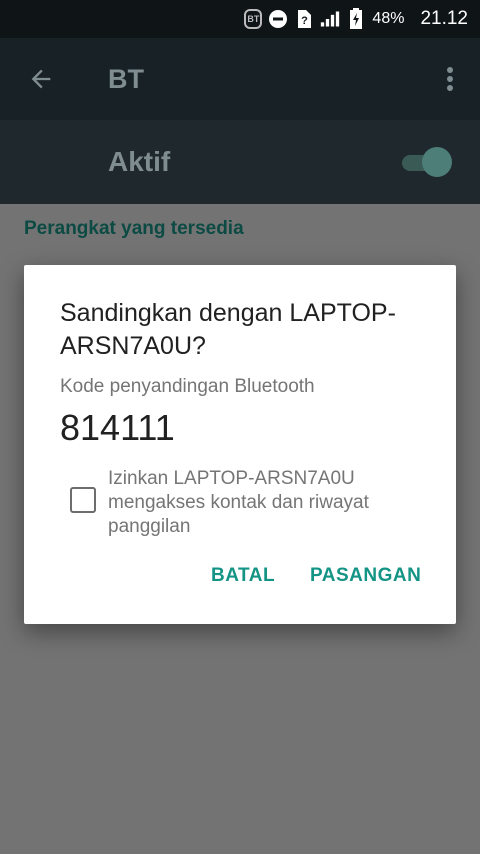  Describe the element at coordinates (365, 576) in the screenshot. I see `pair-button: PASANGAN` at that location.